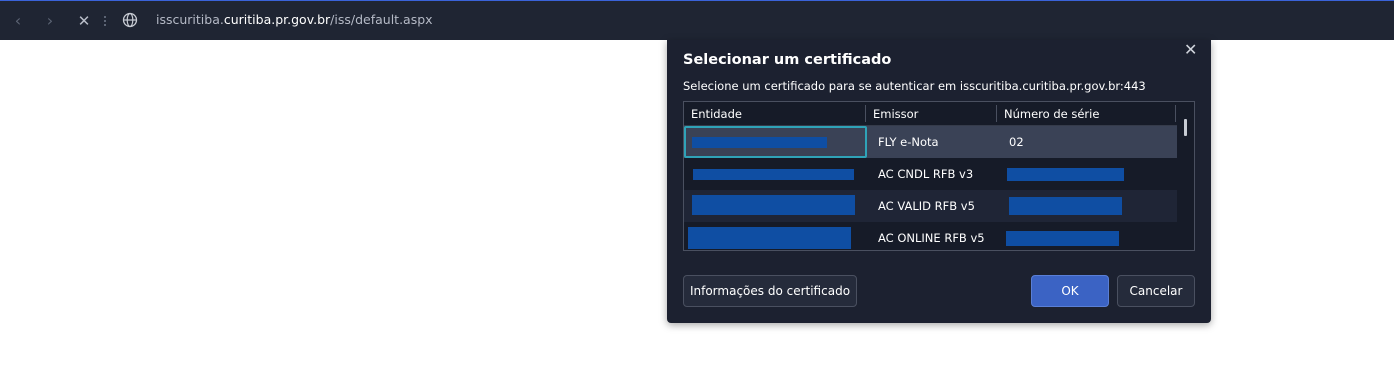  What do you see at coordinates (50, 21) in the screenshot?
I see `forward-button: ›` at bounding box center [50, 21].